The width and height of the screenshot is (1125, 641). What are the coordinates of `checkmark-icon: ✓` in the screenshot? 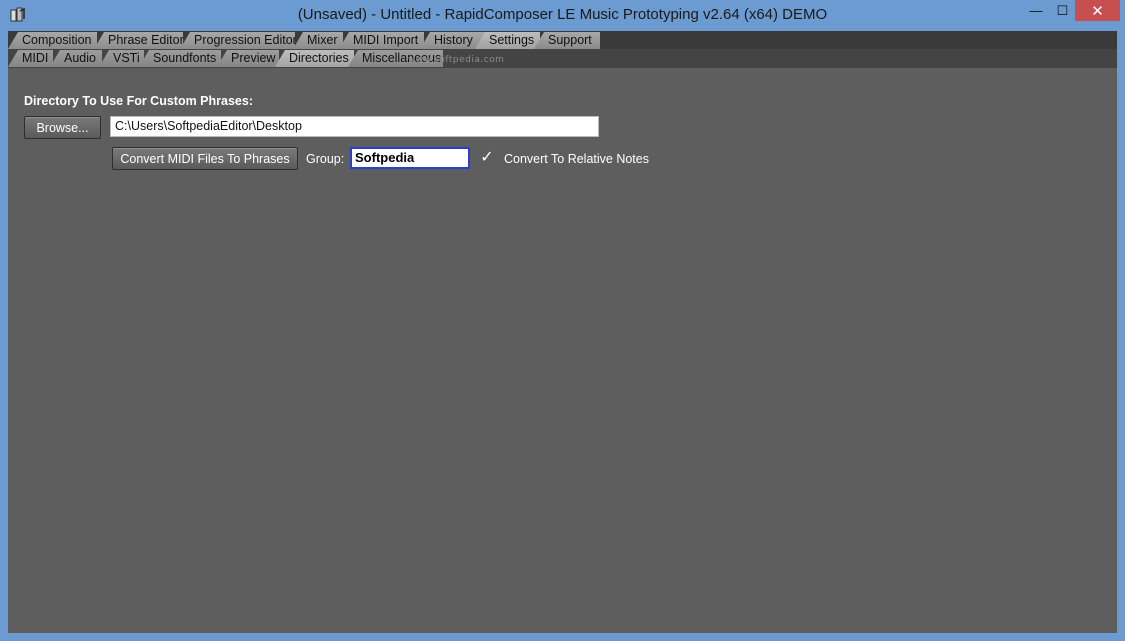 It's located at (487, 157).